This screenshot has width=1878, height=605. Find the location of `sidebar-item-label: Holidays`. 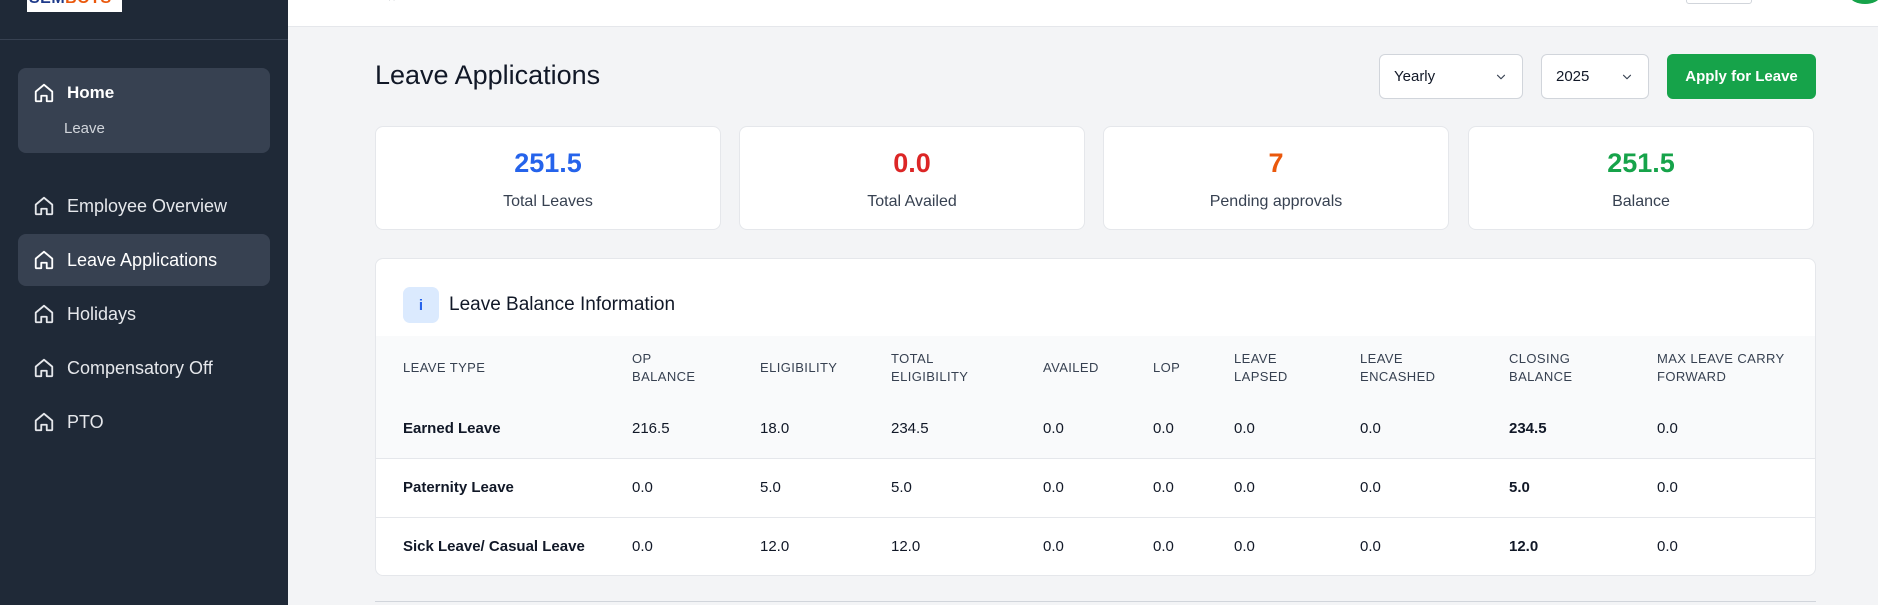

sidebar-item-label: Holidays is located at coordinates (102, 313).